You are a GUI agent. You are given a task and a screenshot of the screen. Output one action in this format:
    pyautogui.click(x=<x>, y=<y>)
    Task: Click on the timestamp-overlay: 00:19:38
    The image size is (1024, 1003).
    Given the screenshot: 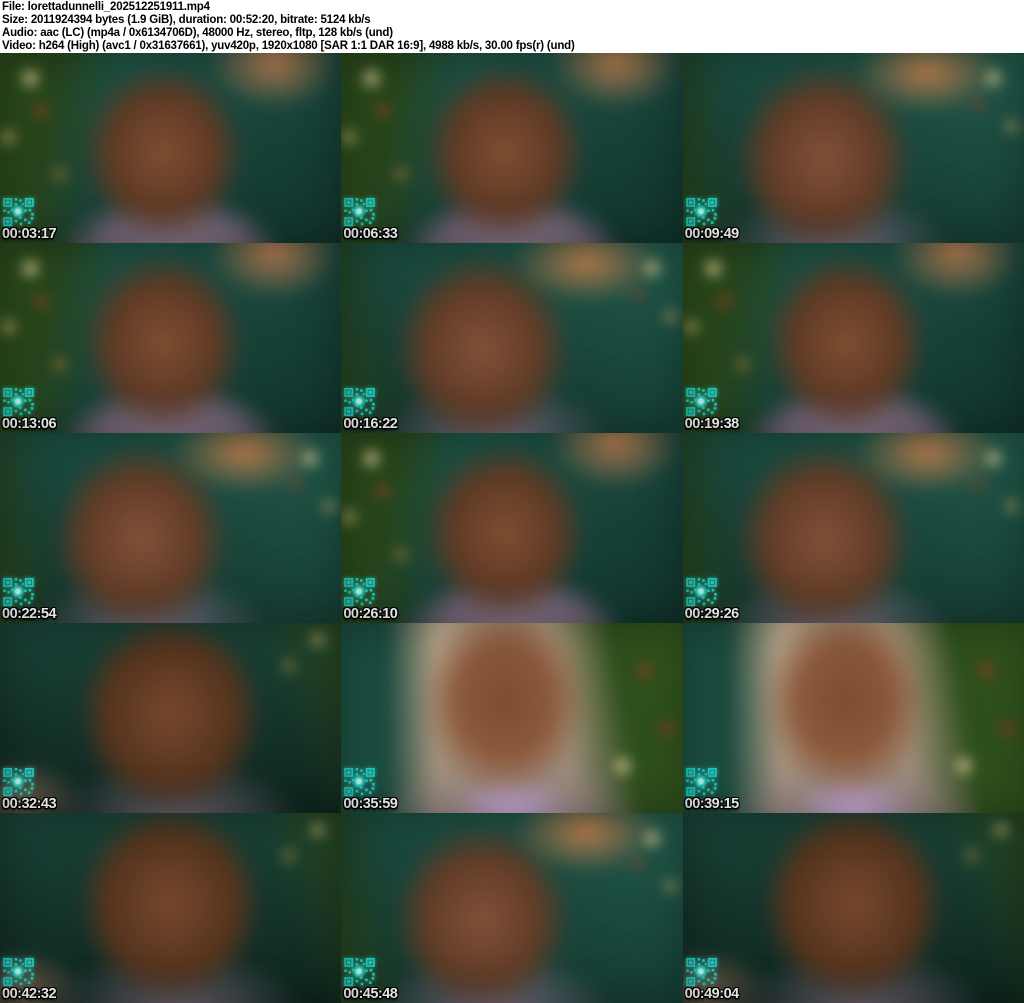 What is the action you would take?
    pyautogui.click(x=712, y=424)
    